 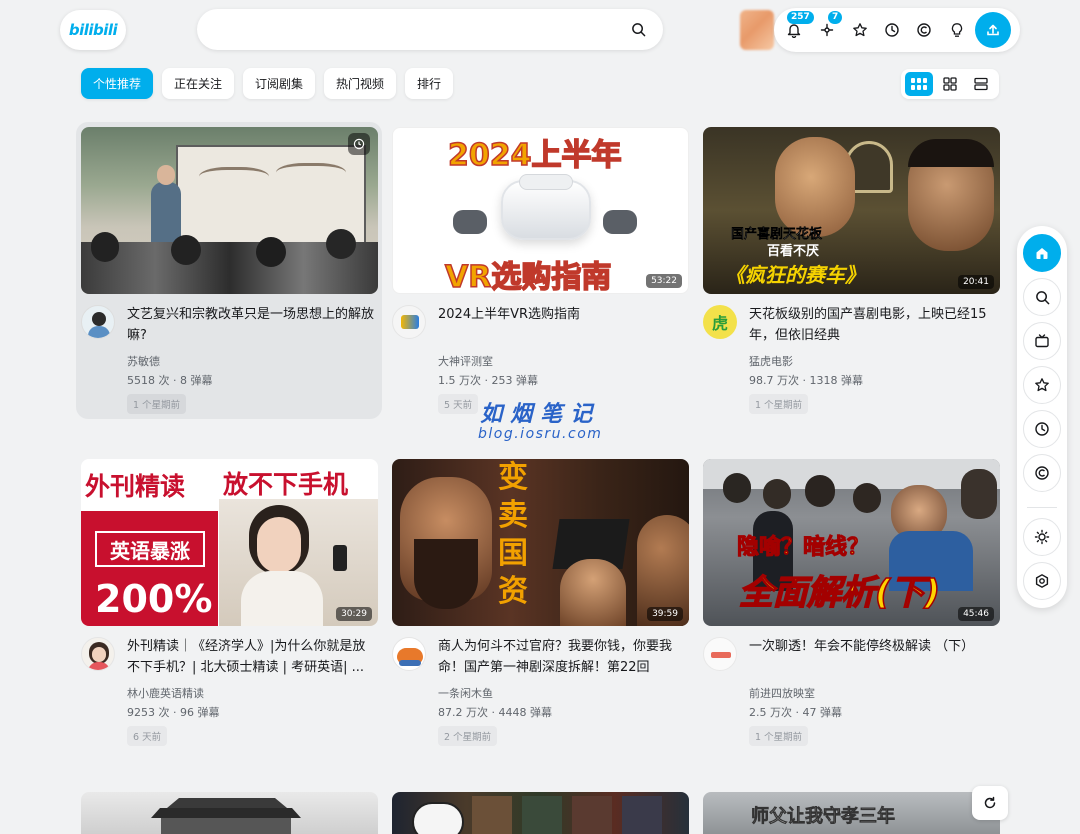 What do you see at coordinates (198, 83) in the screenshot?
I see `tab-following: 正在关注` at bounding box center [198, 83].